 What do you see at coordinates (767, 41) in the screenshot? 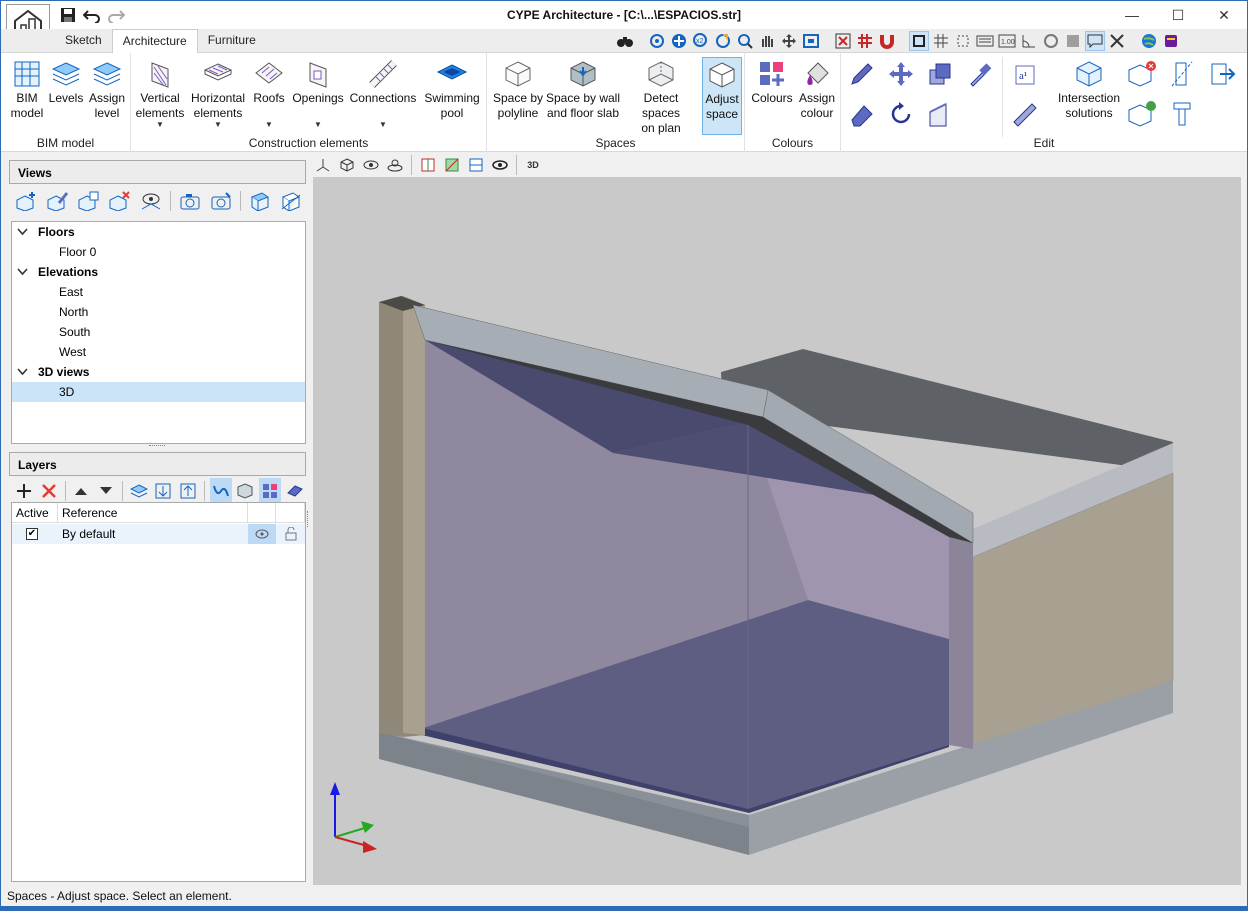
I see `hand-pan-icon` at bounding box center [767, 41].